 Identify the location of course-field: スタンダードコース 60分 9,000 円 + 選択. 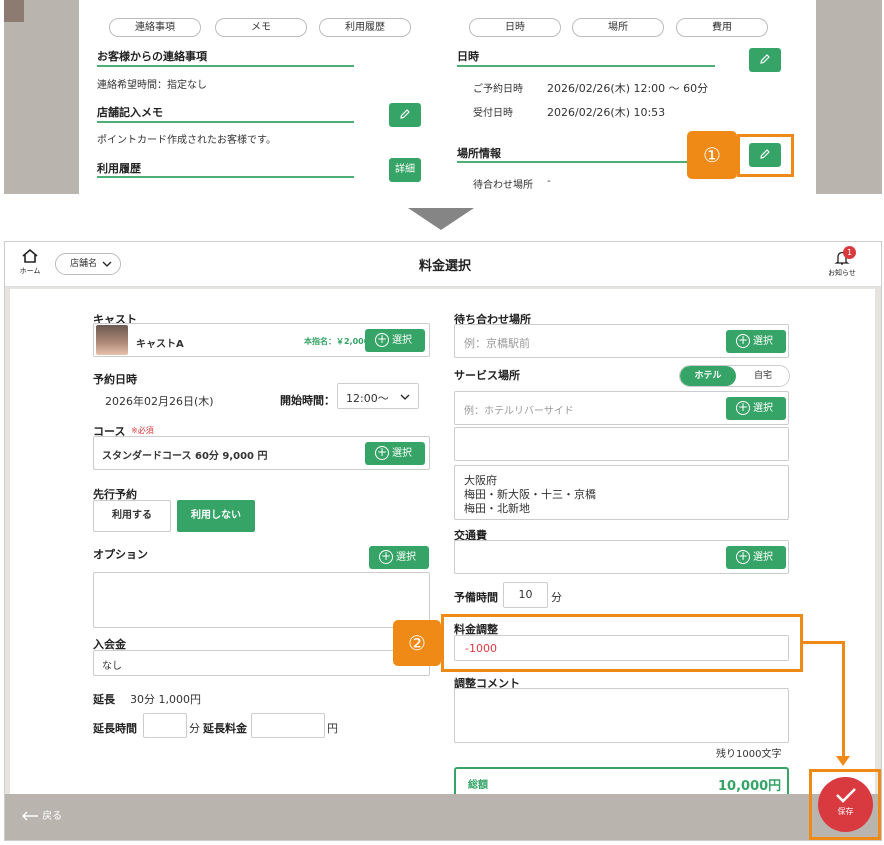
(261, 453).